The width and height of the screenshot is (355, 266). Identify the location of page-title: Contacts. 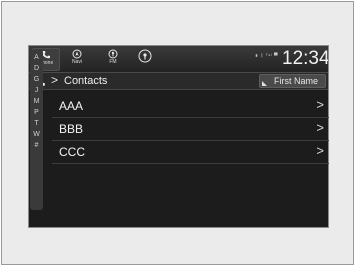
(86, 81).